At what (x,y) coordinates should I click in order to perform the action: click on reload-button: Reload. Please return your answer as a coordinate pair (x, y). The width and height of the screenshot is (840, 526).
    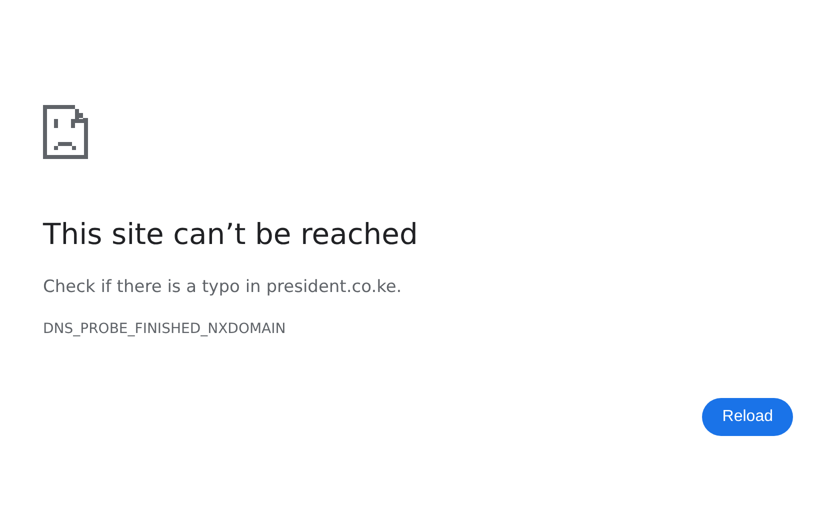
    Looking at the image, I should click on (747, 417).